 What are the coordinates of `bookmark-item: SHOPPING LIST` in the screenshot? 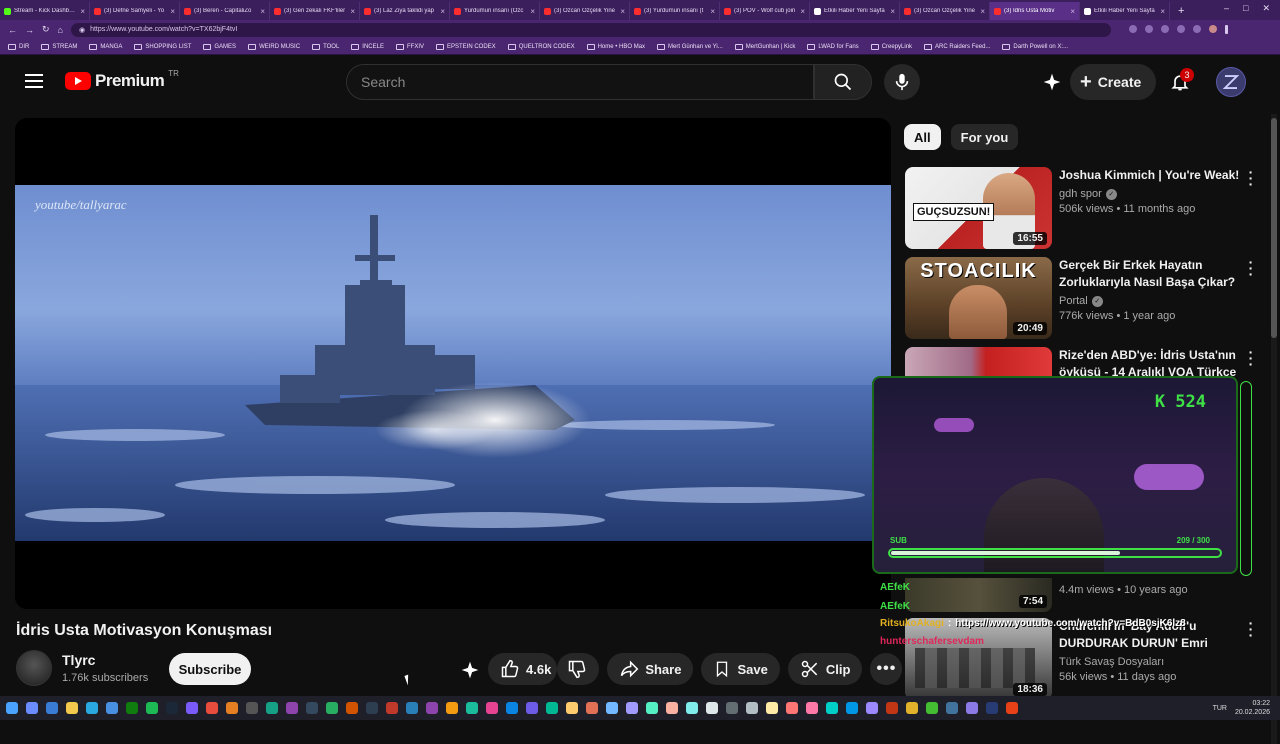 It's located at (162, 46).